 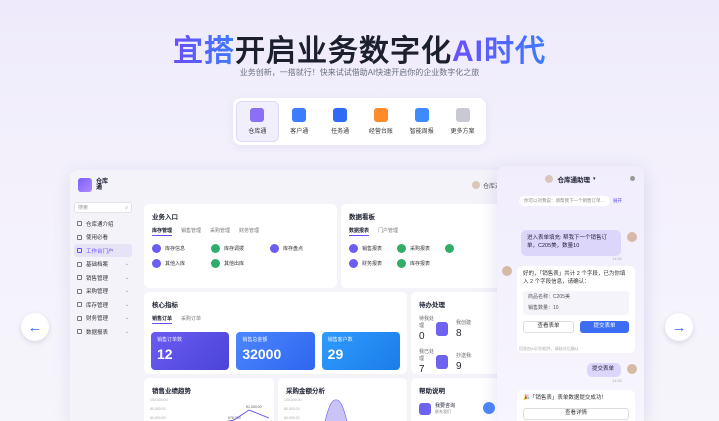 I want to click on hero-title-ai: AI时代, so click(x=499, y=51).